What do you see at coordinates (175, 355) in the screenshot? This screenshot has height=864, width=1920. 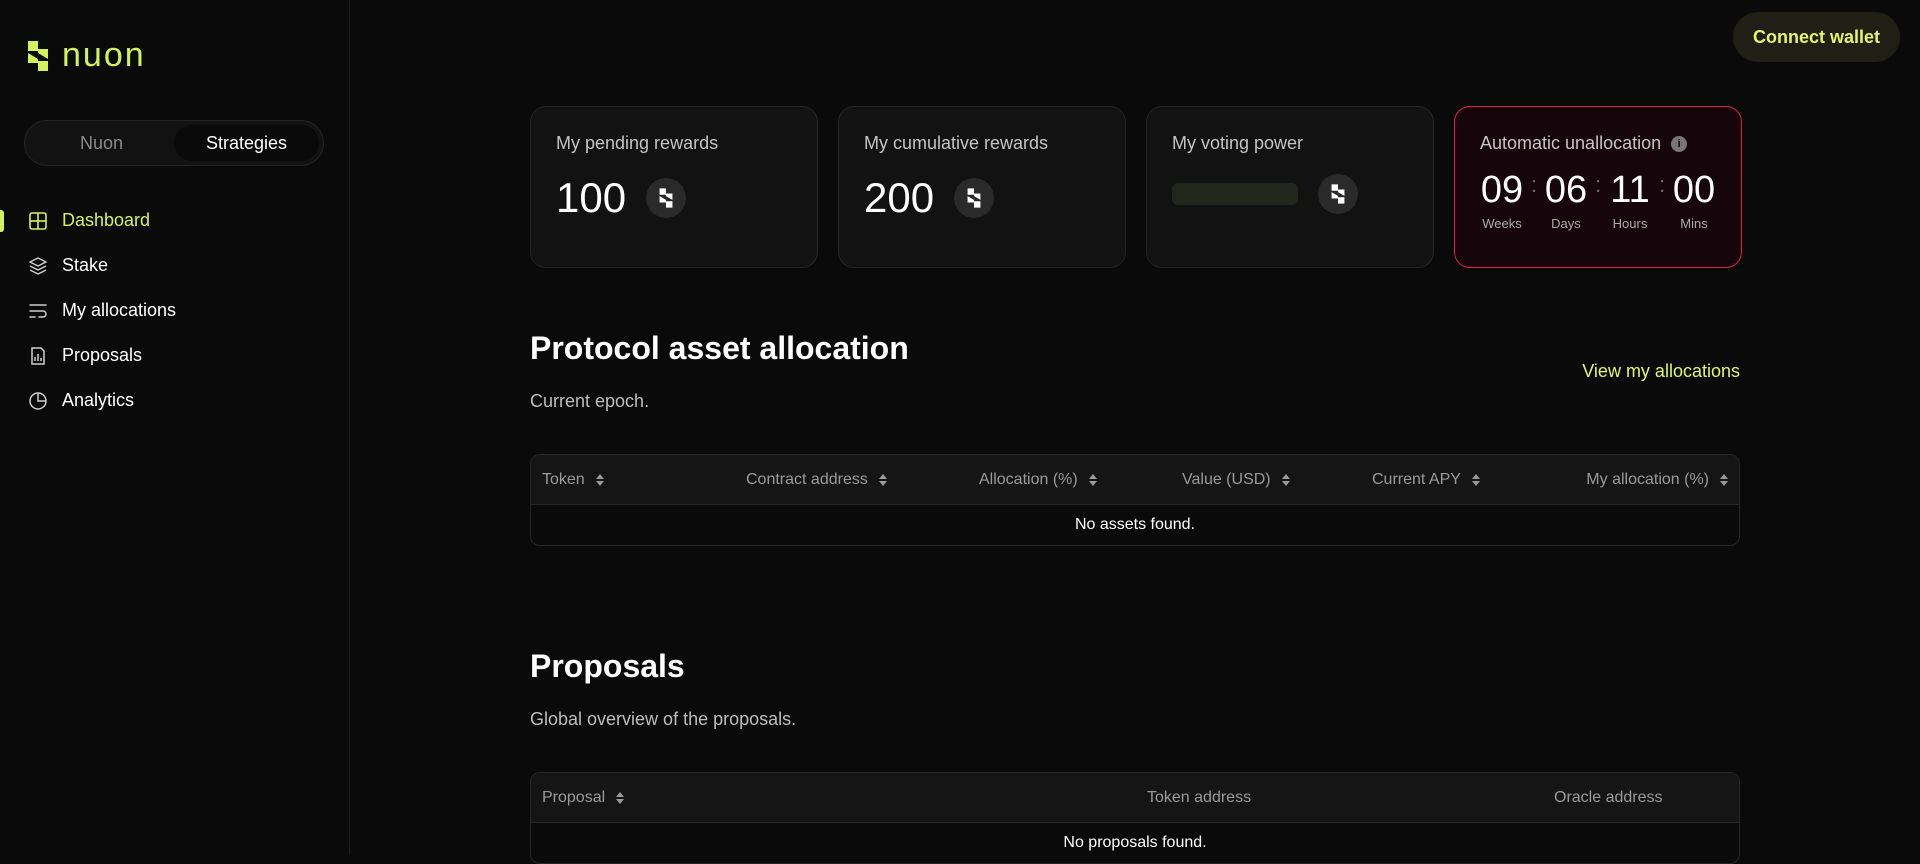 I see `sidebar-item-proposals: Proposals` at bounding box center [175, 355].